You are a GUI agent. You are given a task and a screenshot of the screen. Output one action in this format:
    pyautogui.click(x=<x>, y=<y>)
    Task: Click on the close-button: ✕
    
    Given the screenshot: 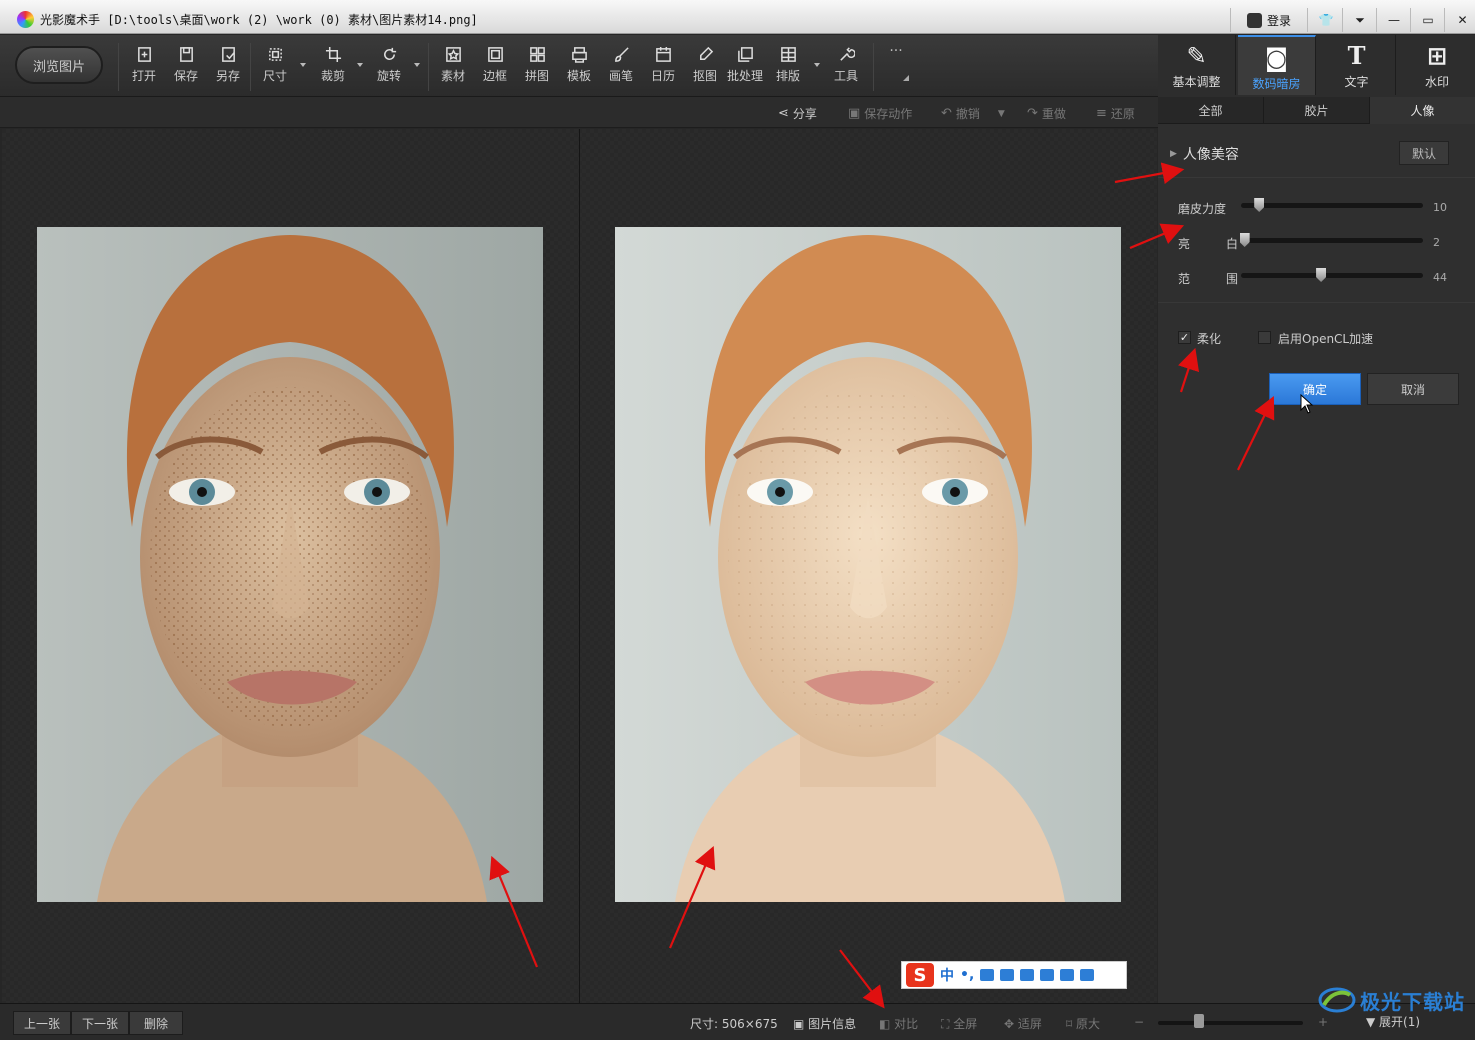 What is the action you would take?
    pyautogui.click(x=1460, y=20)
    